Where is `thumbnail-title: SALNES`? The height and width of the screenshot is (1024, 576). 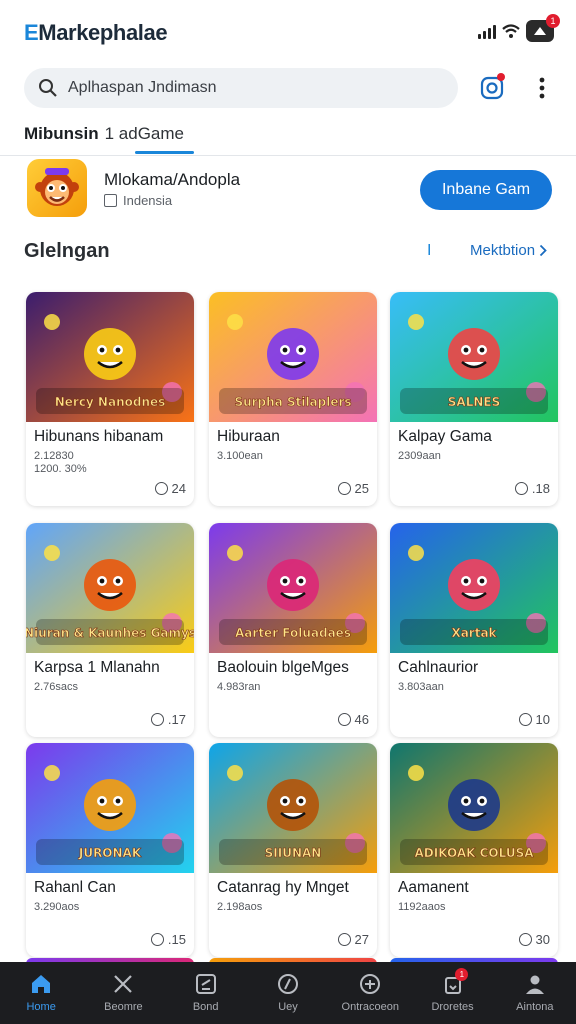 thumbnail-title: SALNES is located at coordinates (474, 402).